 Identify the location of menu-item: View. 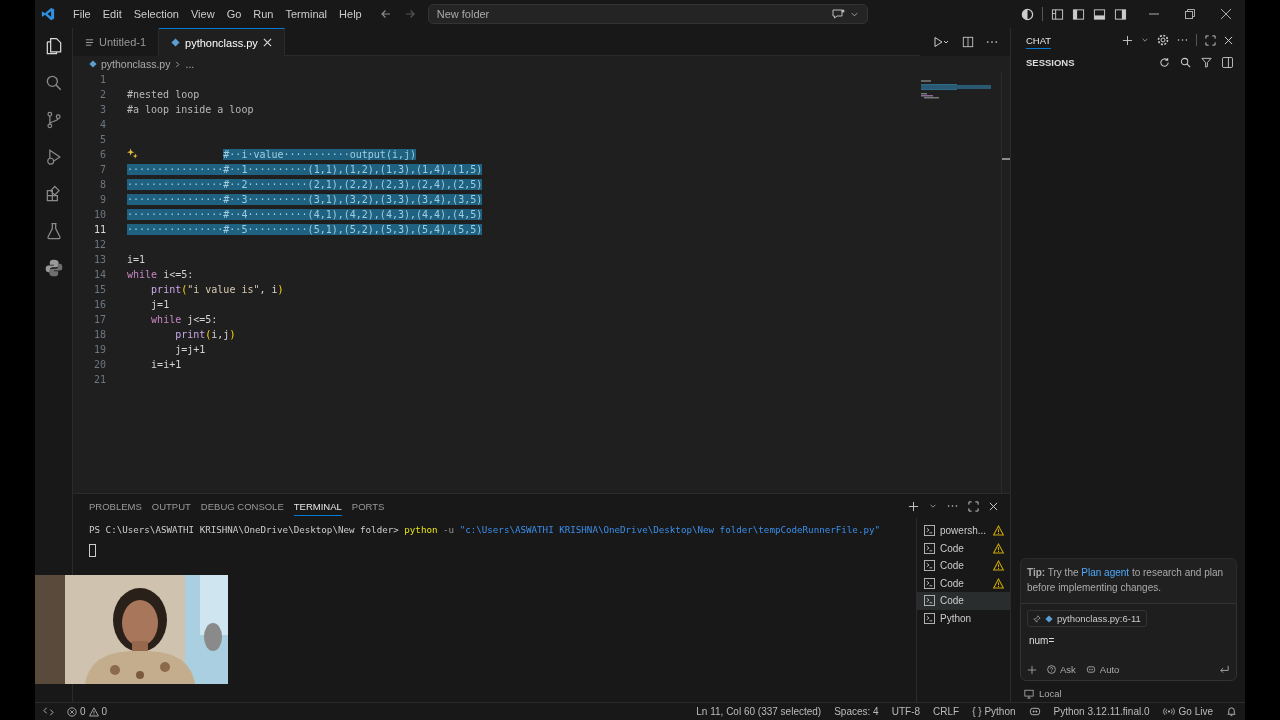
(202, 14).